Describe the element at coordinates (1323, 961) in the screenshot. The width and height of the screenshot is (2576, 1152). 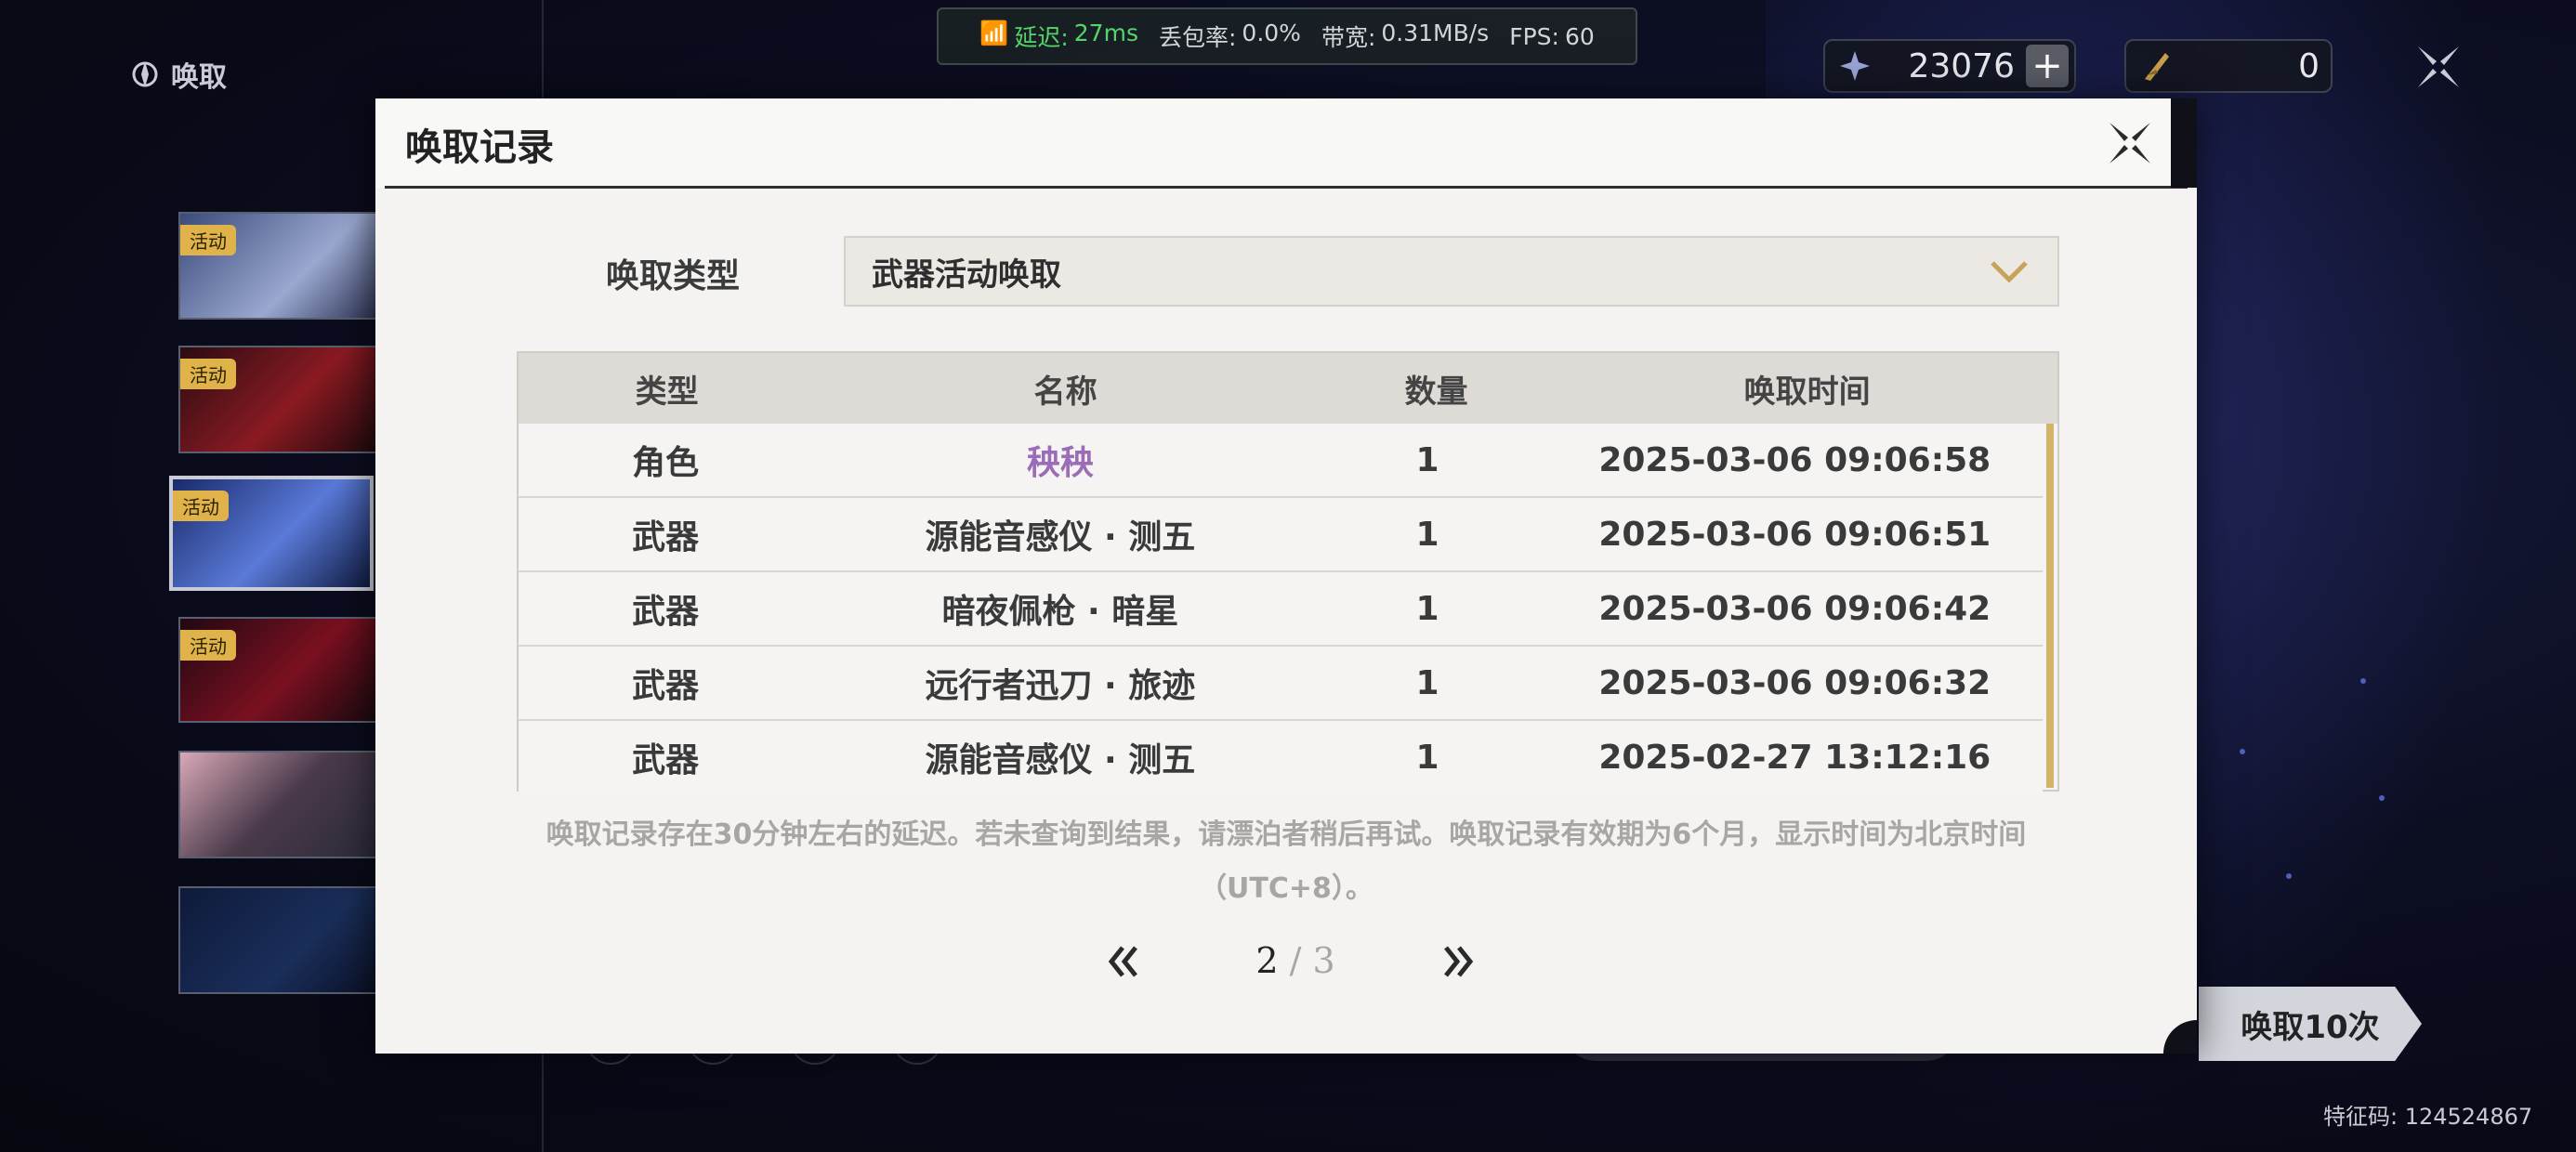
I see `total-pages: 3` at that location.